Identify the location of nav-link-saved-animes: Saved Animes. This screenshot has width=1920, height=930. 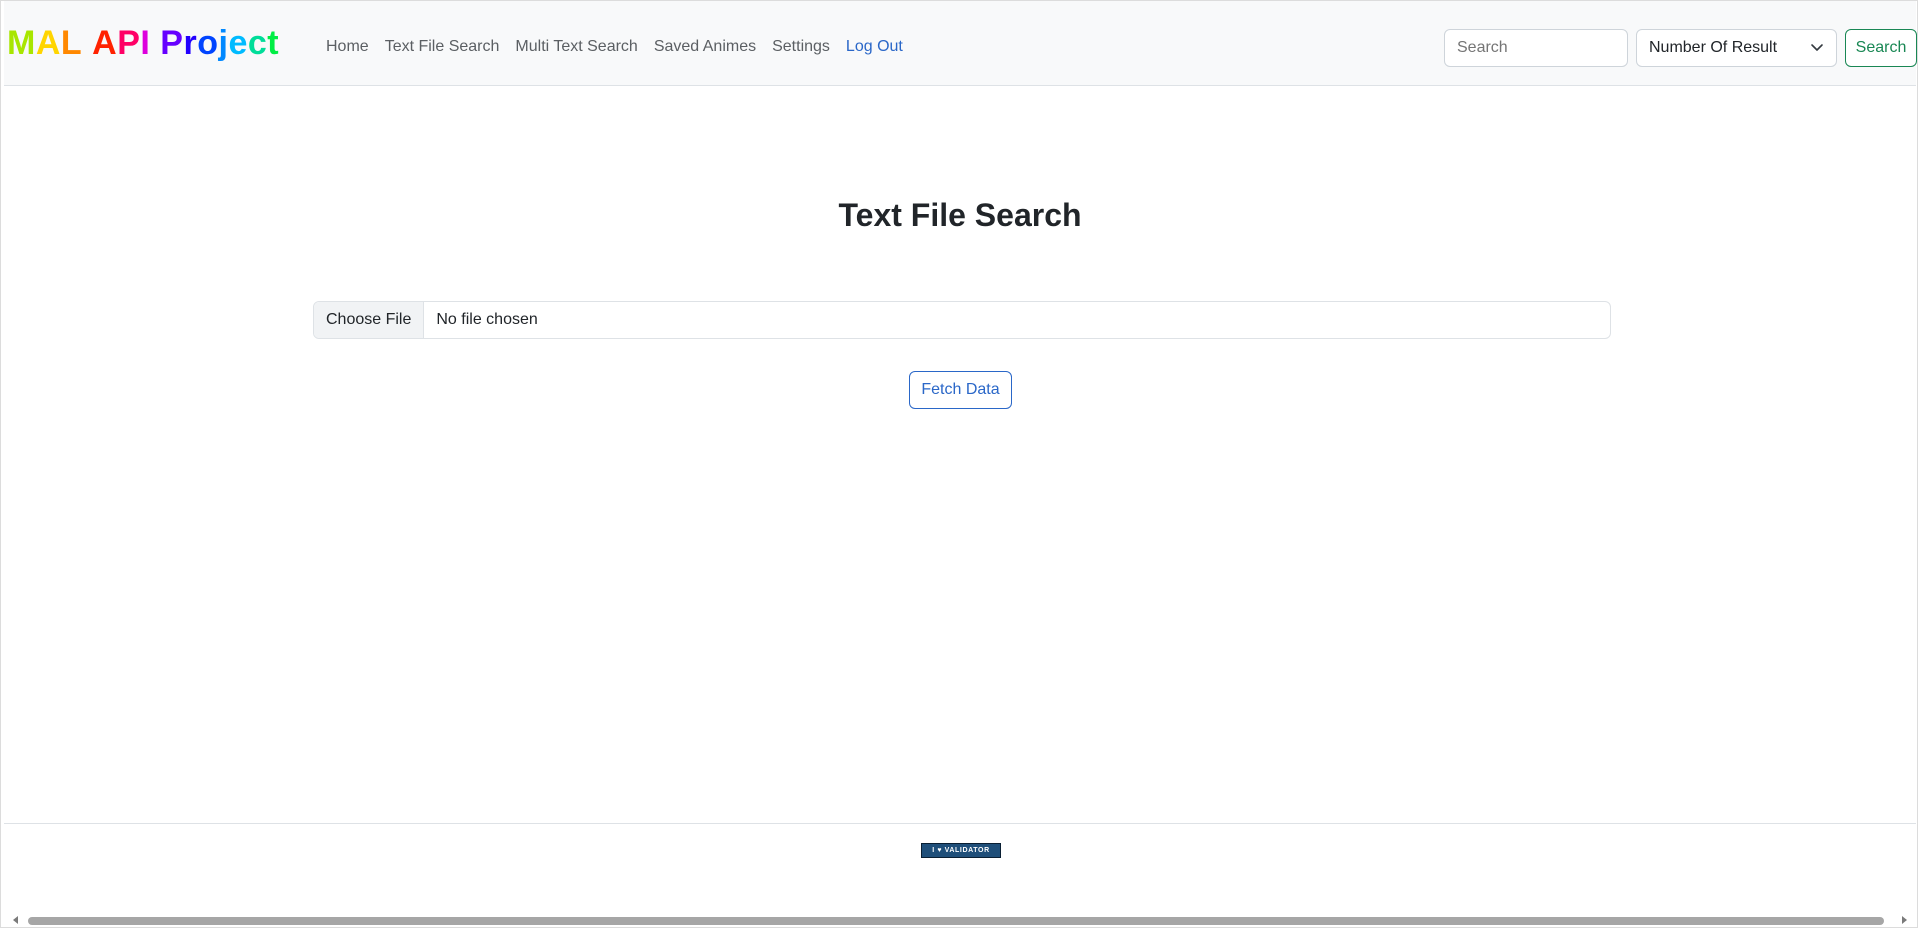
(705, 47).